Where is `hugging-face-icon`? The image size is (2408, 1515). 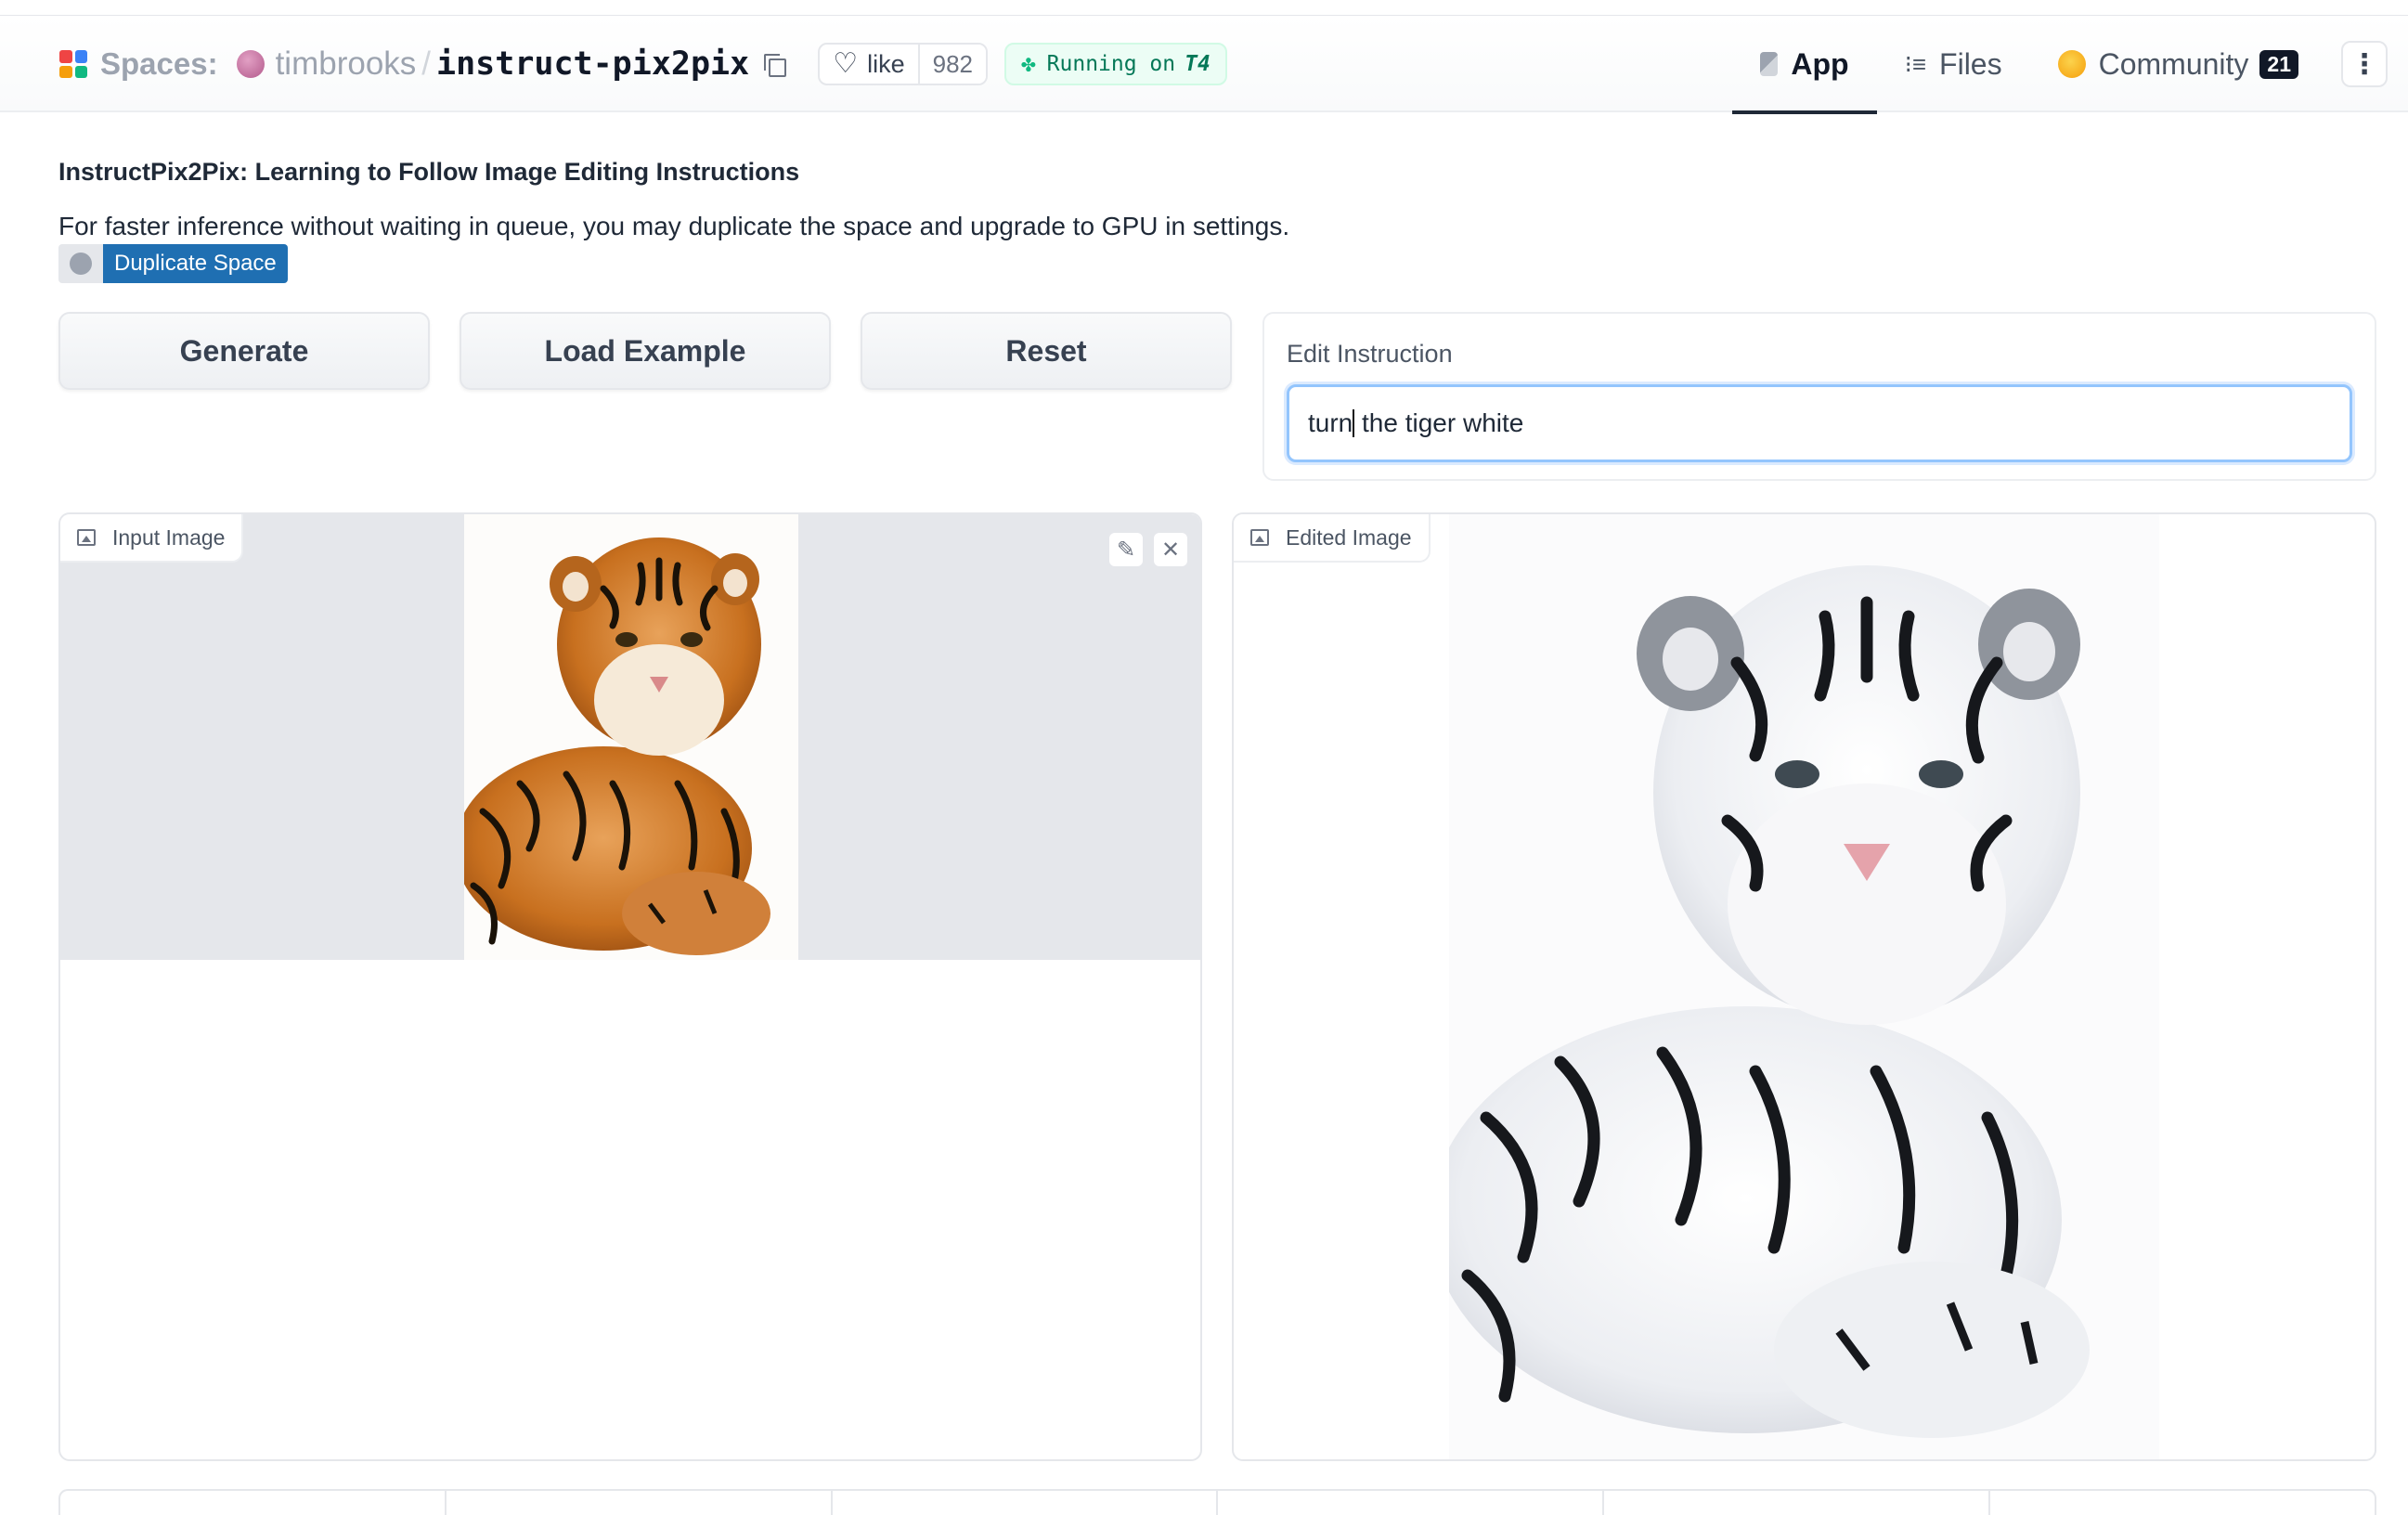
hugging-face-icon is located at coordinates (2071, 64).